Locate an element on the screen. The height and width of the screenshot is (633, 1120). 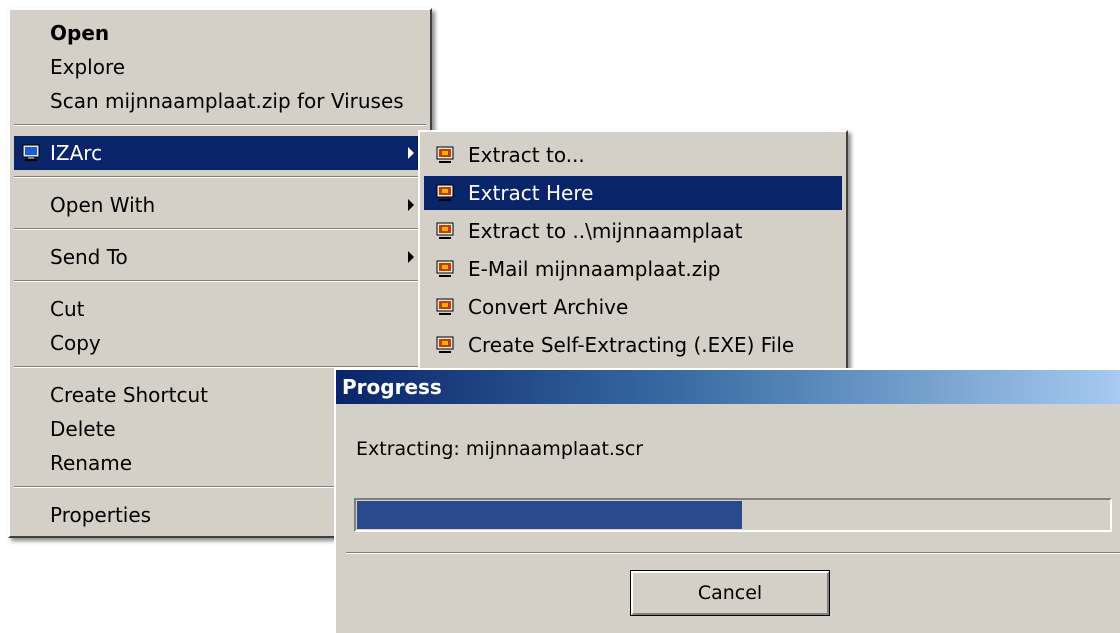
menu-item-copy: Copy is located at coordinates (220, 343).